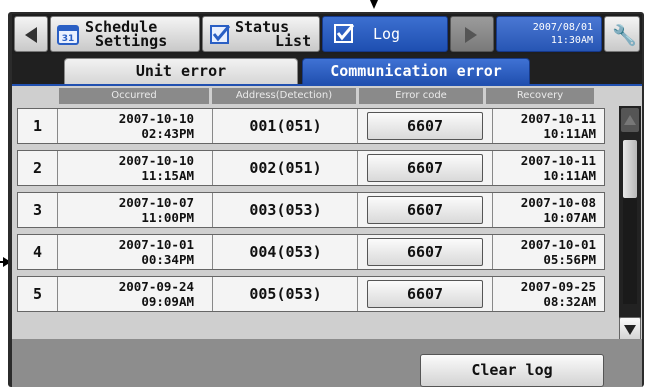 Image resolution: width=654 pixels, height=387 pixels. Describe the element at coordinates (549, 34) in the screenshot. I see `date-time-display: 2007/08/01 11:30AM` at that location.